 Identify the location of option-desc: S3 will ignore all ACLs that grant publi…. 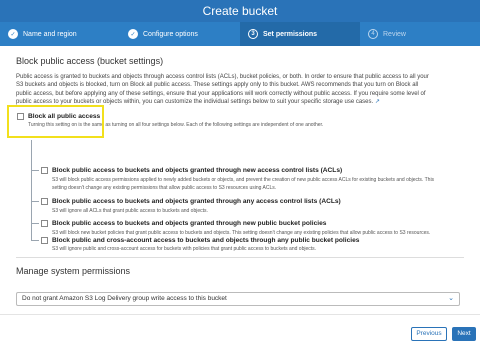
(130, 211).